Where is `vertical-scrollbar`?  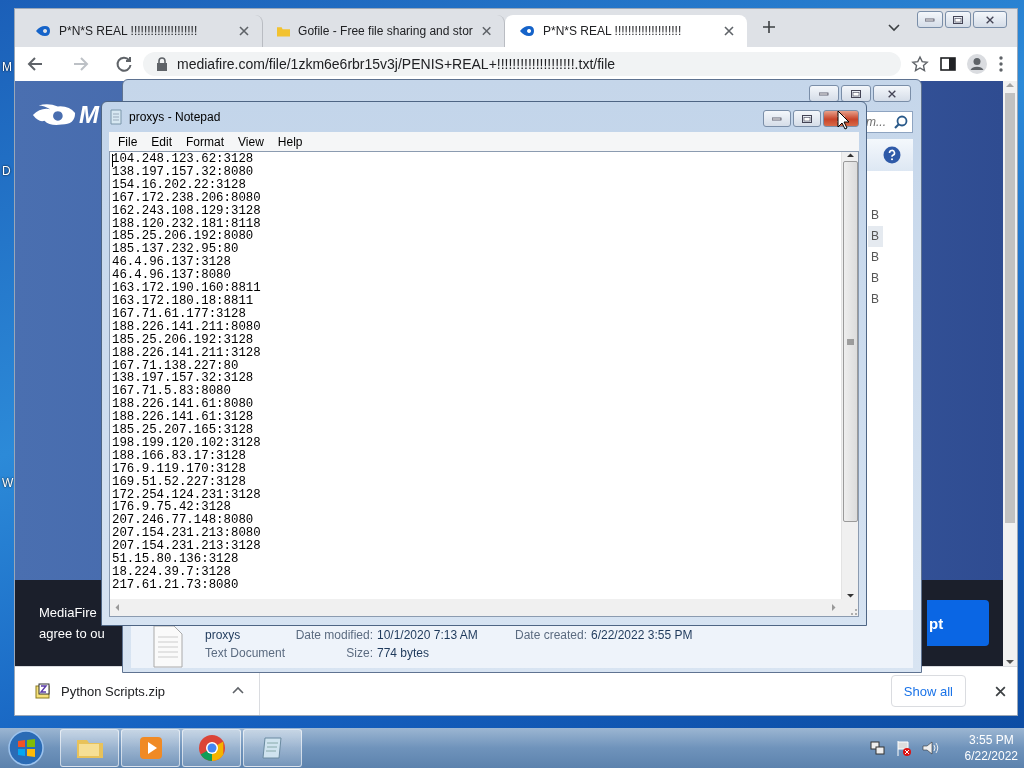 vertical-scrollbar is located at coordinates (849, 375).